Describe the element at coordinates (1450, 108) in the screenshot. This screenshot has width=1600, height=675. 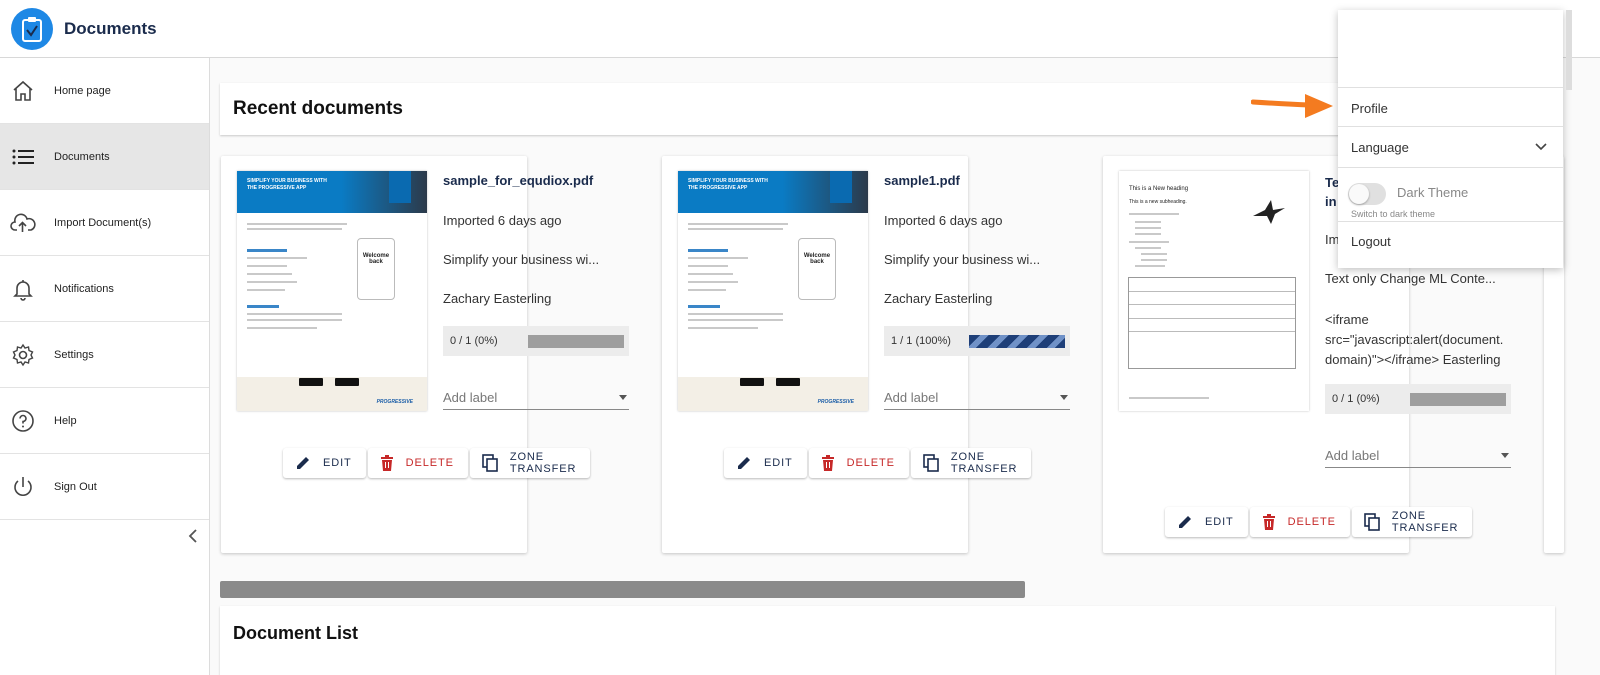
I see `menu-item-profile: Profile` at that location.